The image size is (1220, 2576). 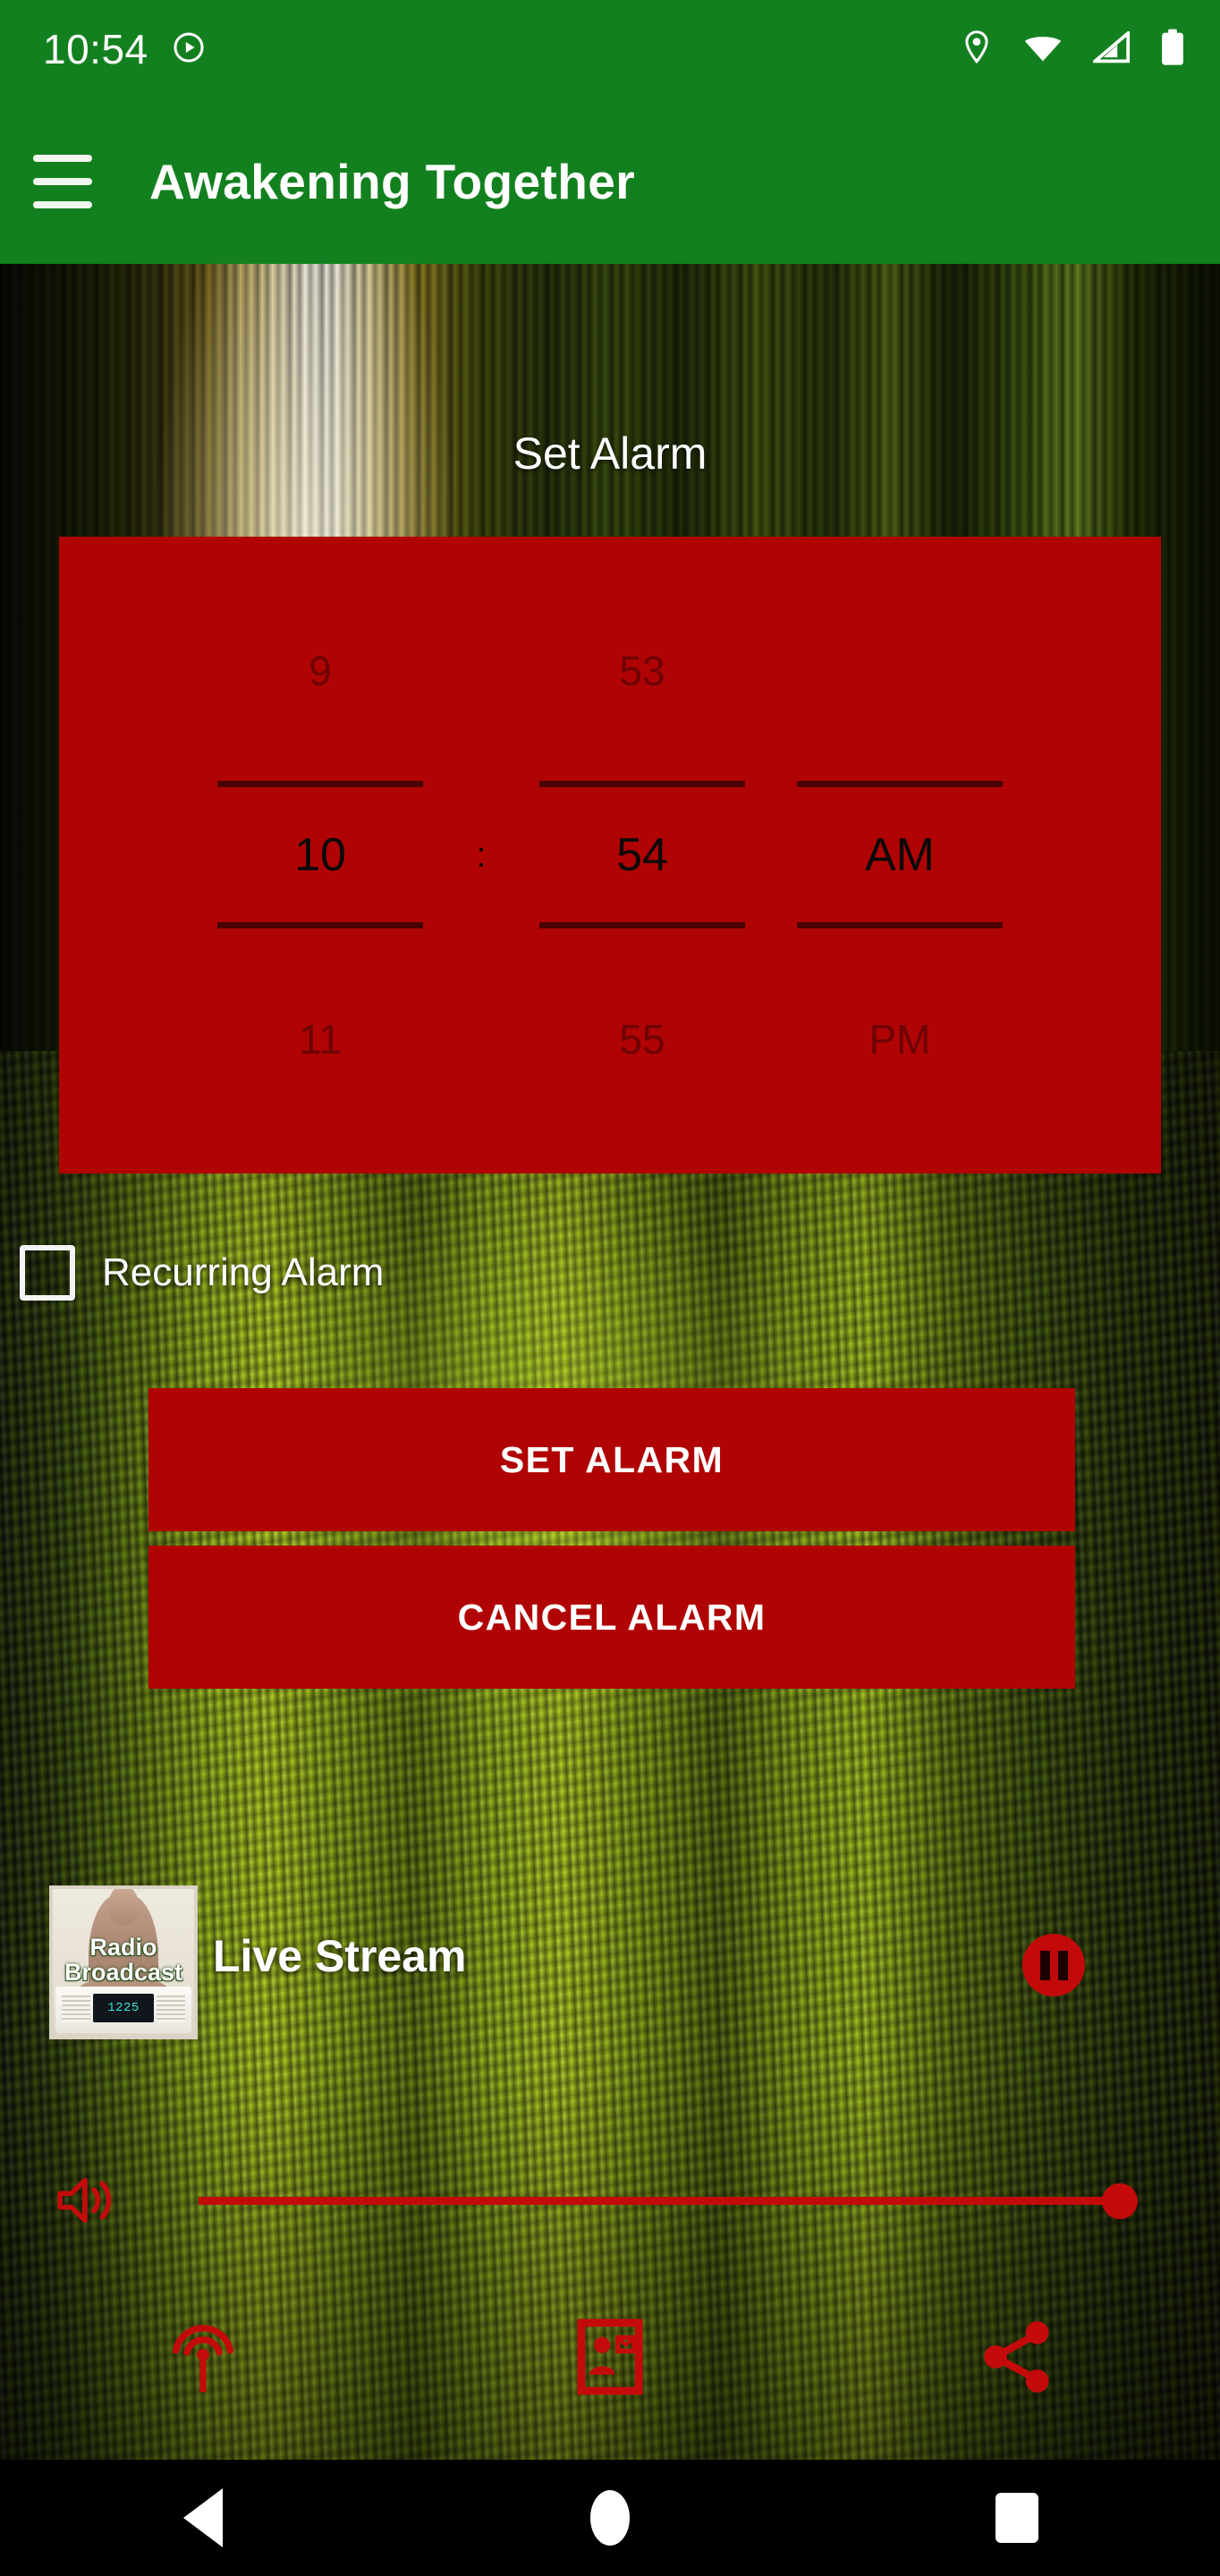 What do you see at coordinates (189, 49) in the screenshot?
I see `play-circle-icon` at bounding box center [189, 49].